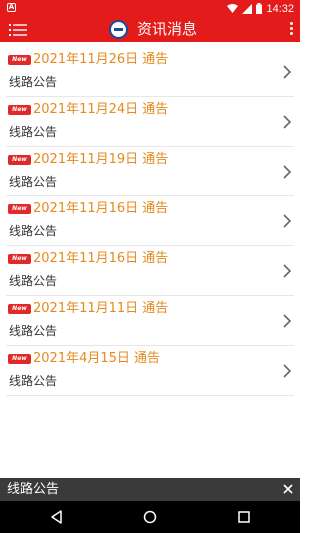 The image size is (320, 533). What do you see at coordinates (244, 517) in the screenshot?
I see `recents-icon` at bounding box center [244, 517].